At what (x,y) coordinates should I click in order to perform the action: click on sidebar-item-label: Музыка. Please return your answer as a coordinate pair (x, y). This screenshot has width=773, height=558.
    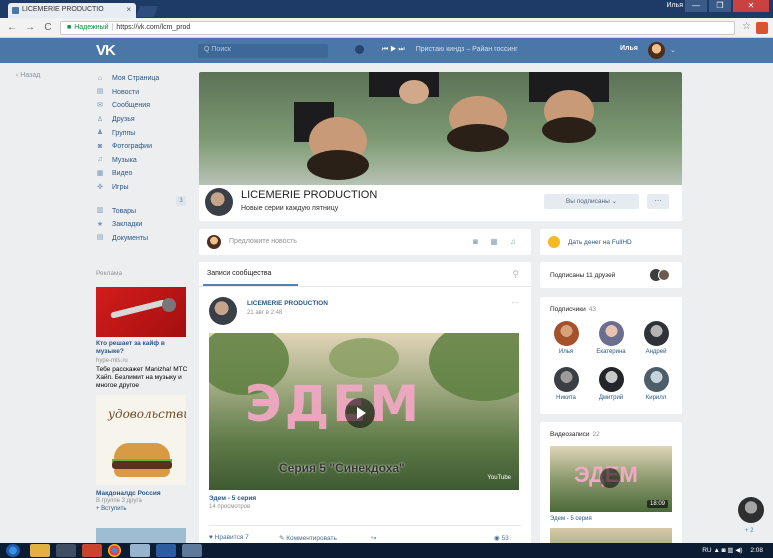
    Looking at the image, I should click on (124, 160).